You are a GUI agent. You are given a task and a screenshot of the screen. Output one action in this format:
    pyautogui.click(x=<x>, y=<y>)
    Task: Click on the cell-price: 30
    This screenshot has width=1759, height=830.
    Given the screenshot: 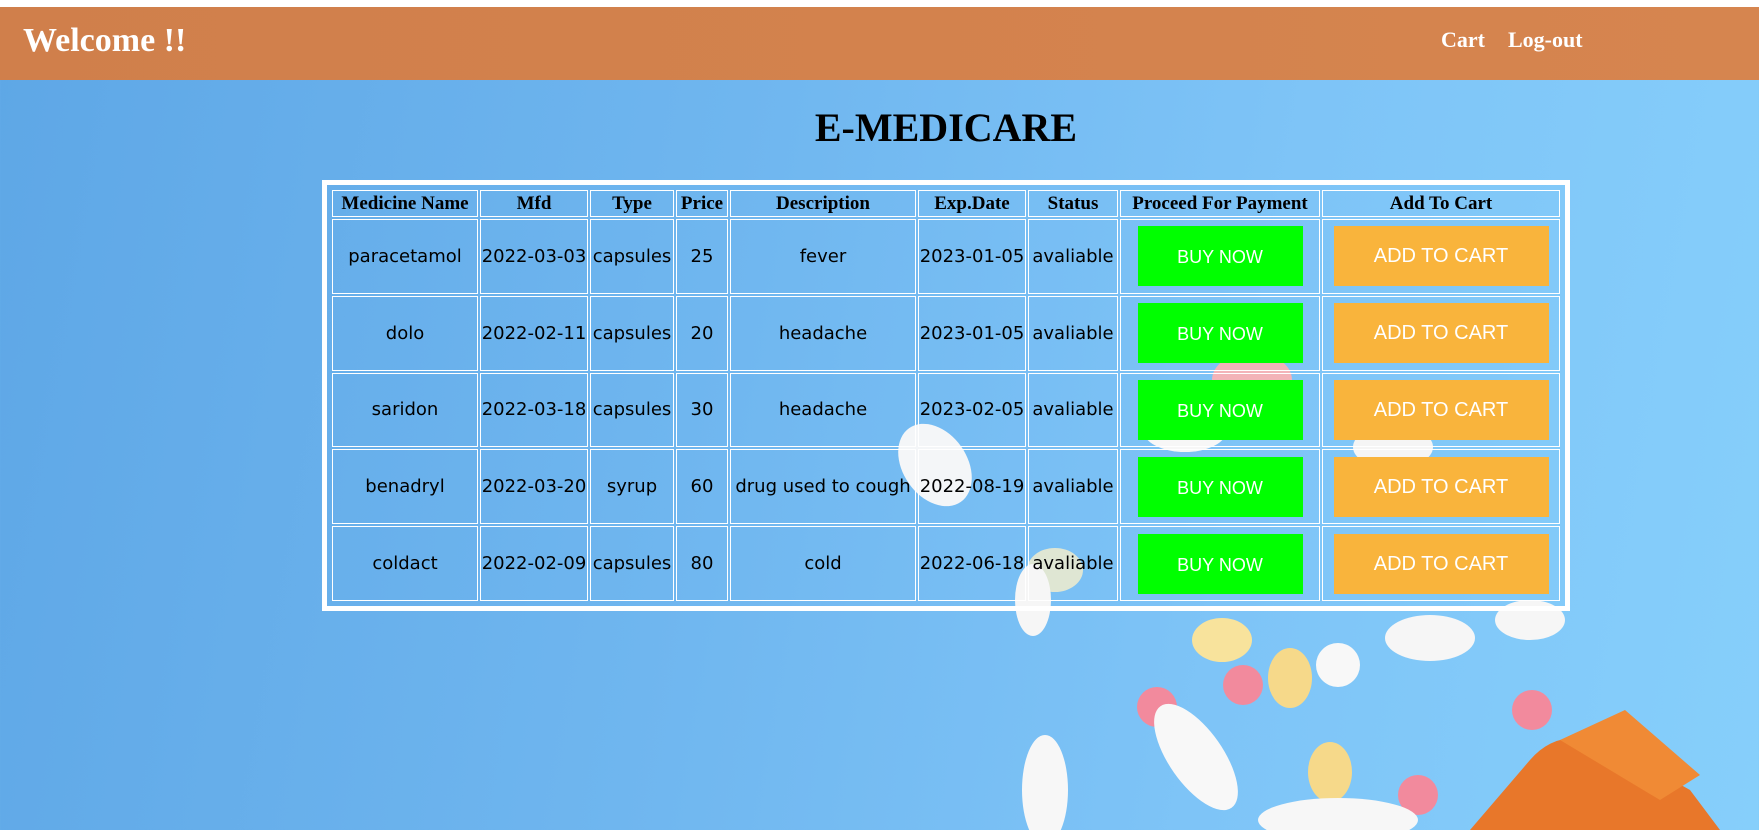 What is the action you would take?
    pyautogui.click(x=702, y=410)
    